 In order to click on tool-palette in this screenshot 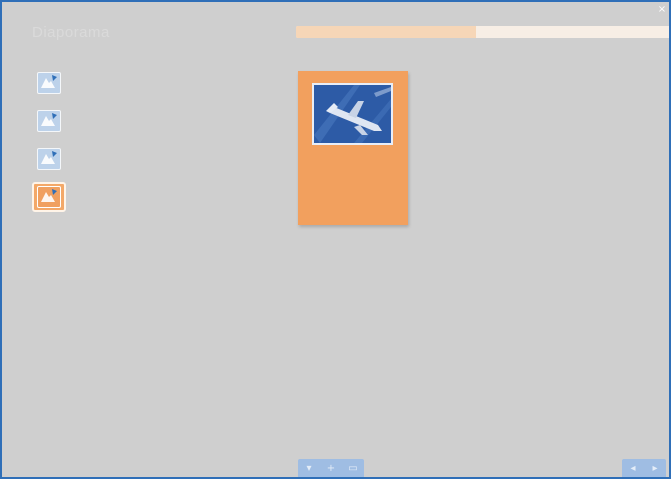, I will do `click(49, 144)`.